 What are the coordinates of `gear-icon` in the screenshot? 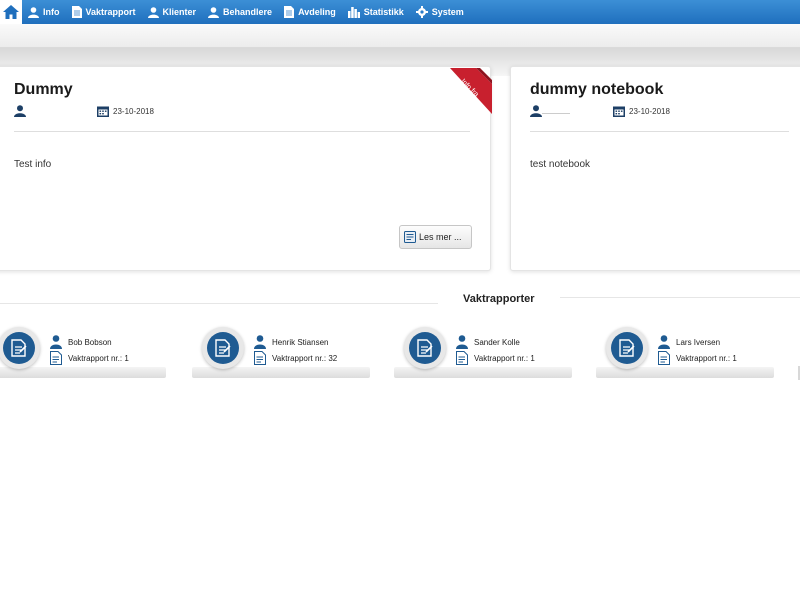 It's located at (421, 12).